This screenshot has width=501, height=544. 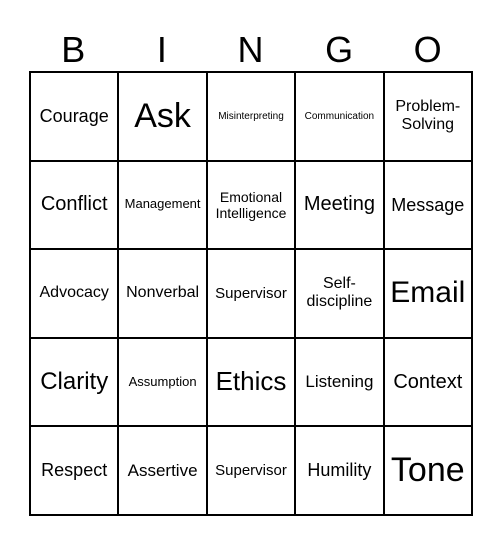 I want to click on bingo-cell: Misinterpreting, so click(x=251, y=116).